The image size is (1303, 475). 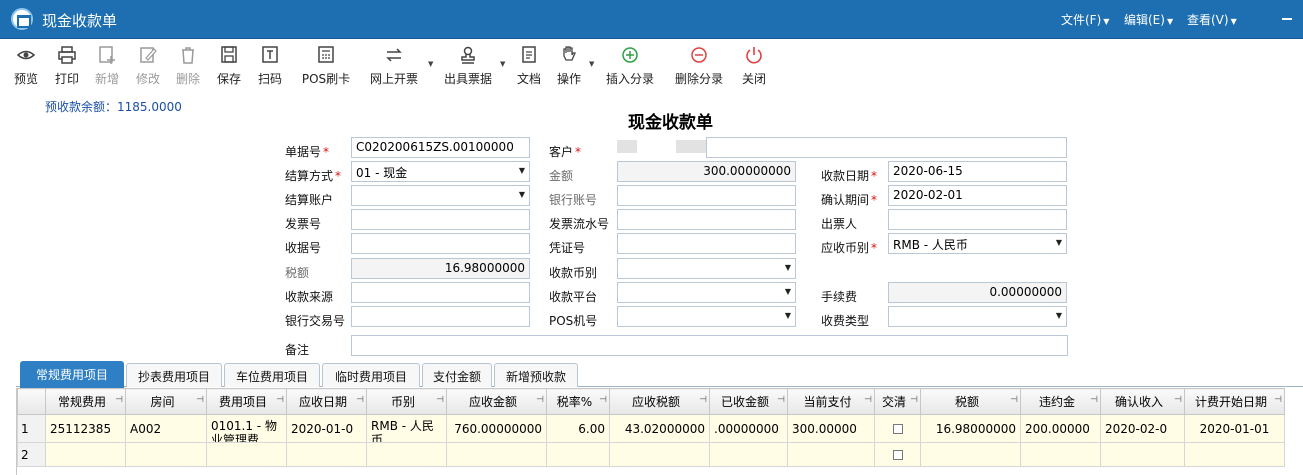 What do you see at coordinates (709, 345) in the screenshot?
I see `remark-field` at bounding box center [709, 345].